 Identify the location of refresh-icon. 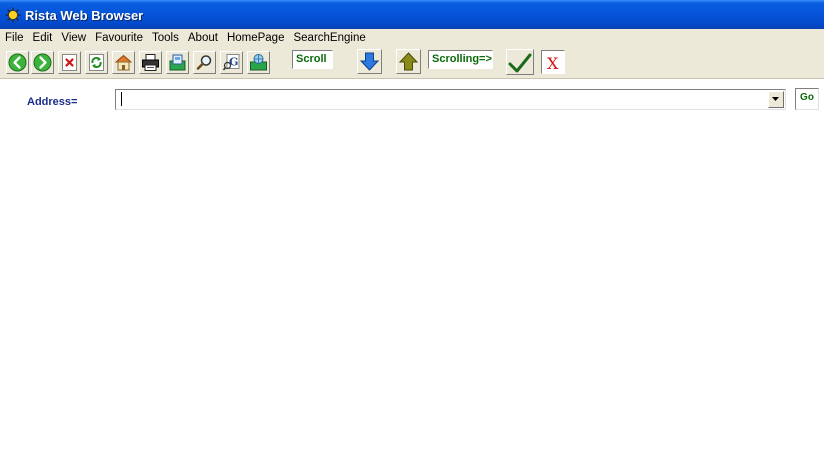
(96, 62).